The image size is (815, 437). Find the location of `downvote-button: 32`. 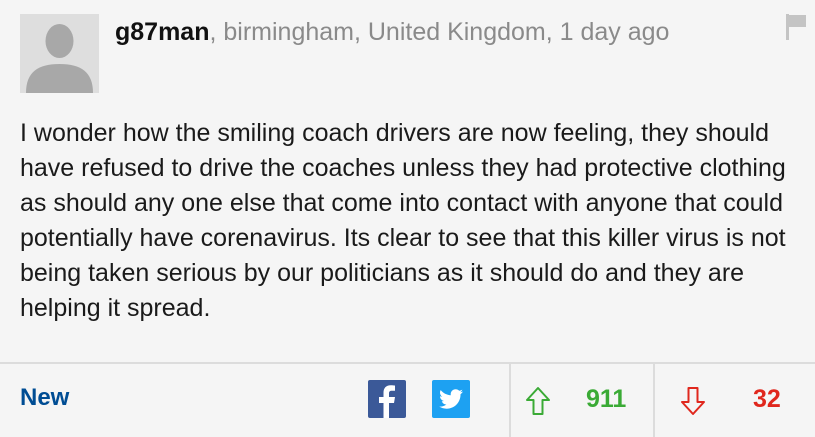

downvote-button: 32 is located at coordinates (735, 400).